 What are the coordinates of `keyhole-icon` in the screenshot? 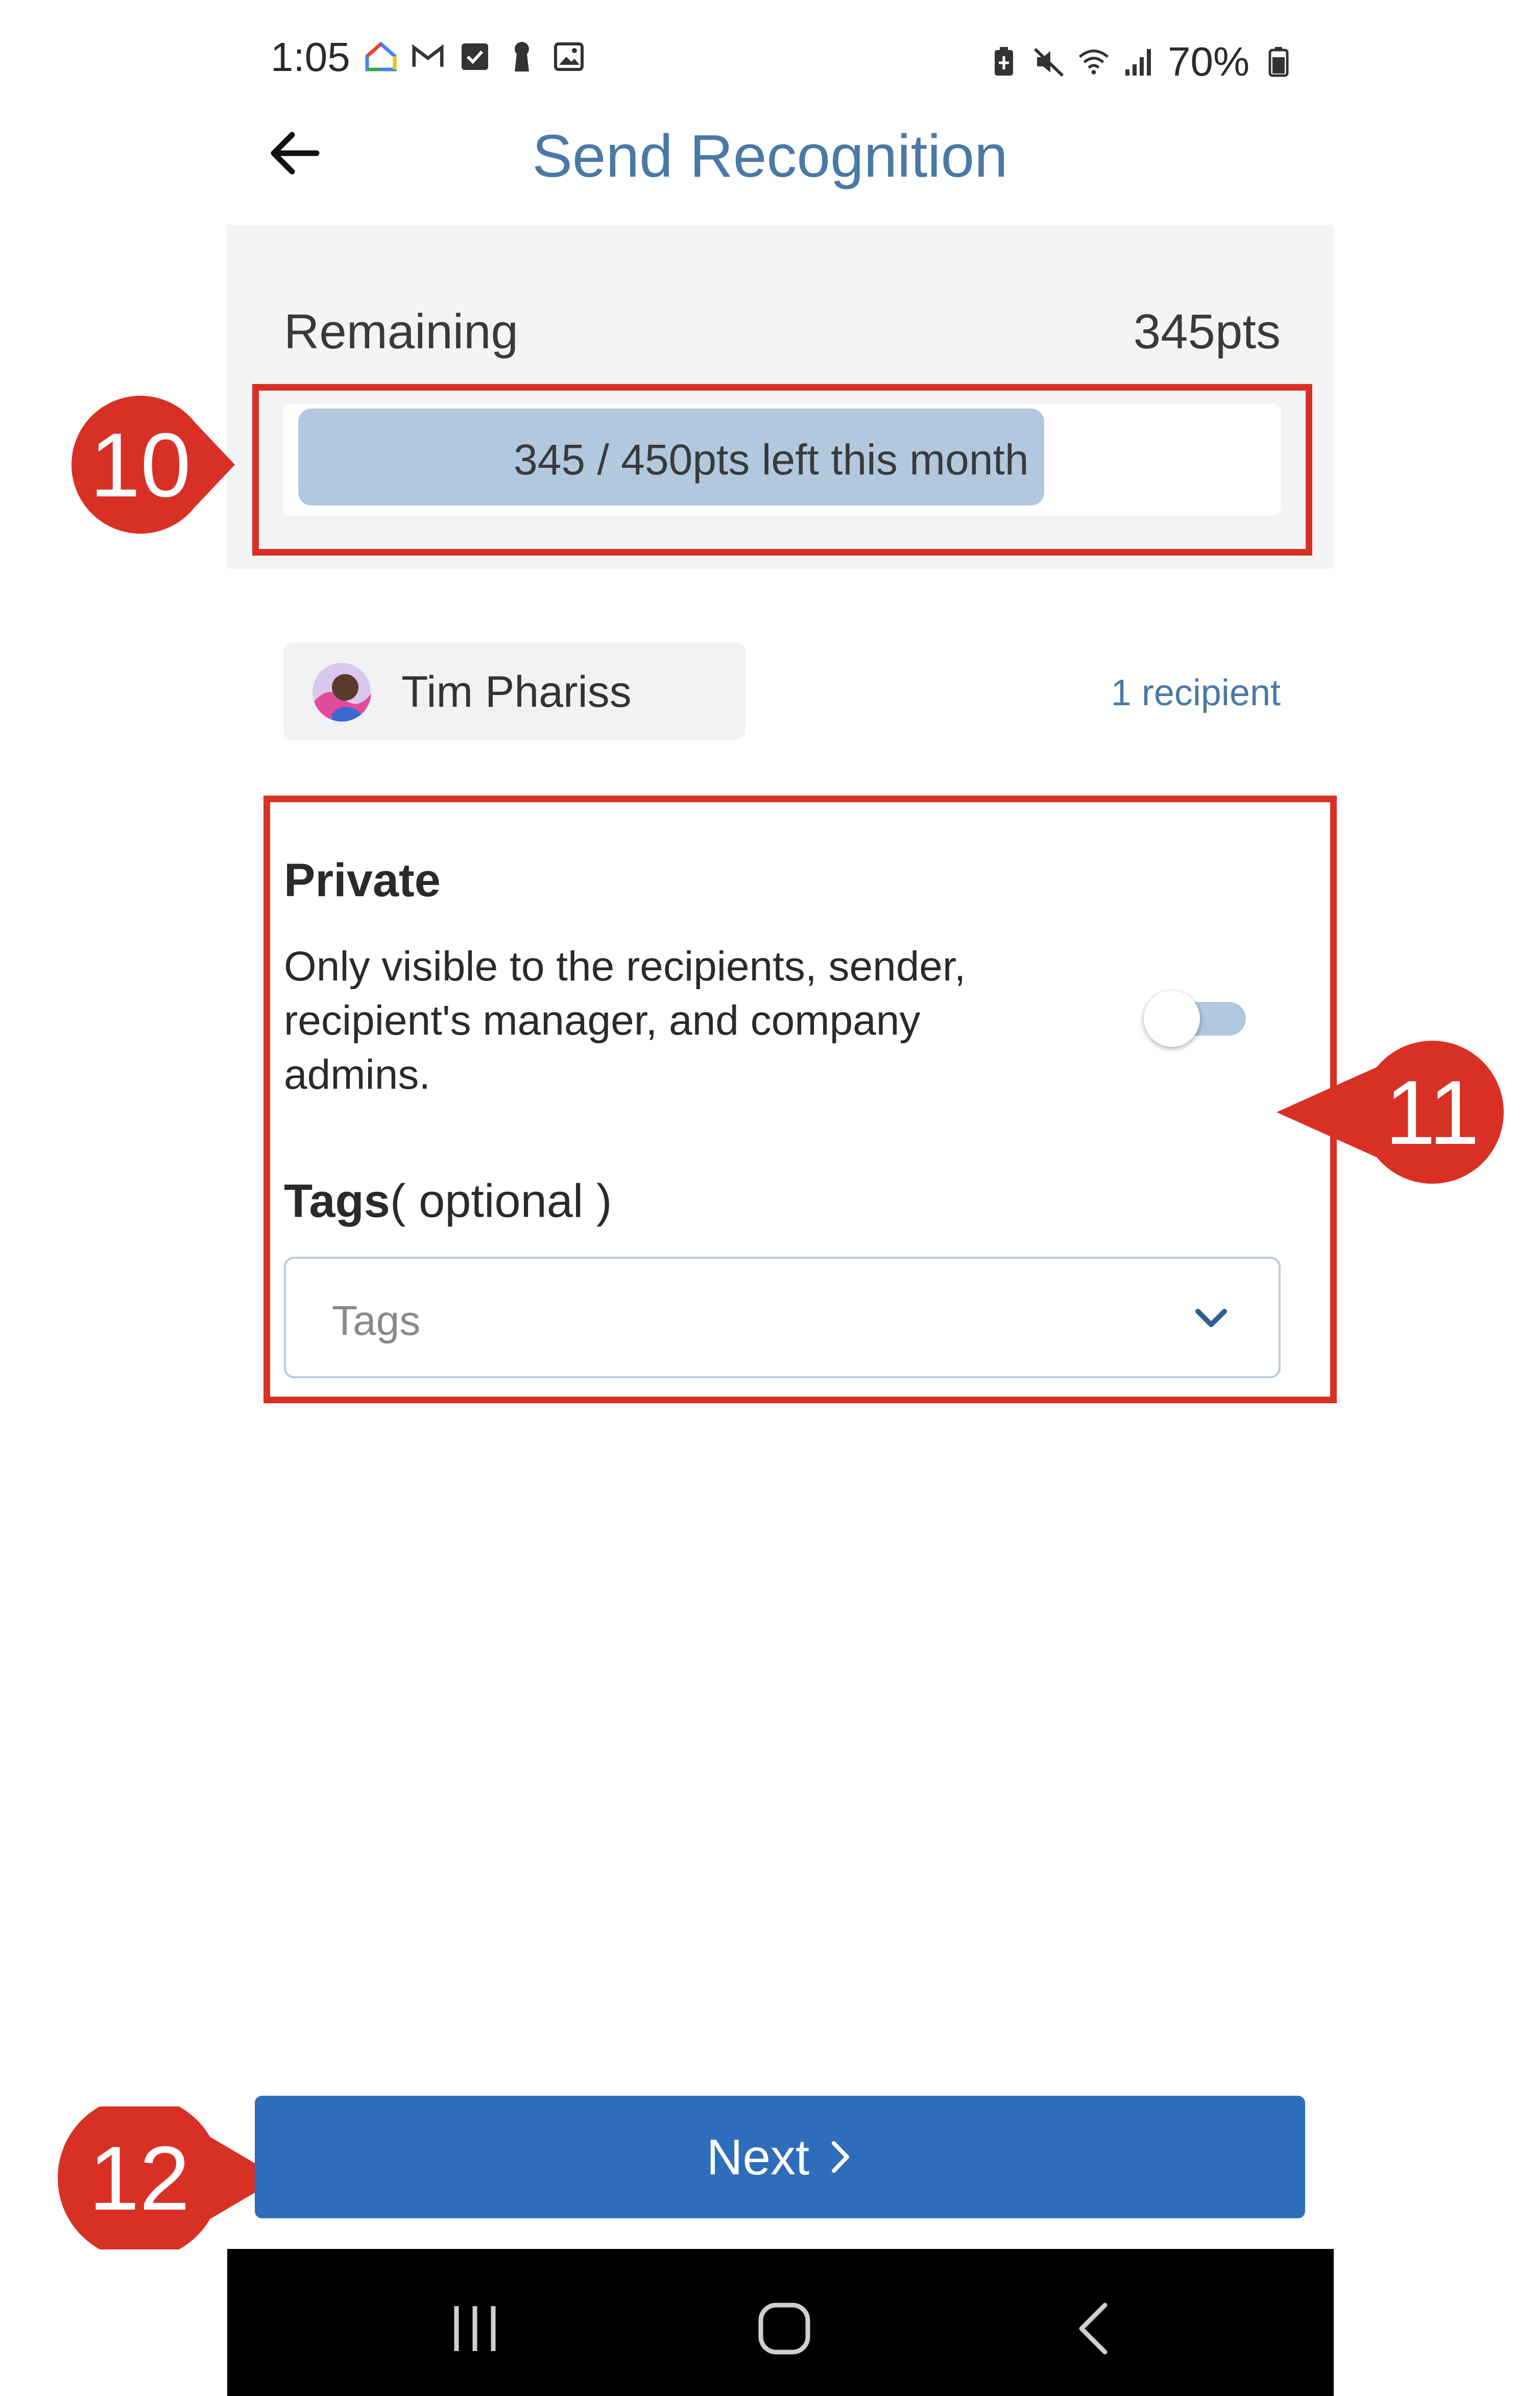 It's located at (522, 57).